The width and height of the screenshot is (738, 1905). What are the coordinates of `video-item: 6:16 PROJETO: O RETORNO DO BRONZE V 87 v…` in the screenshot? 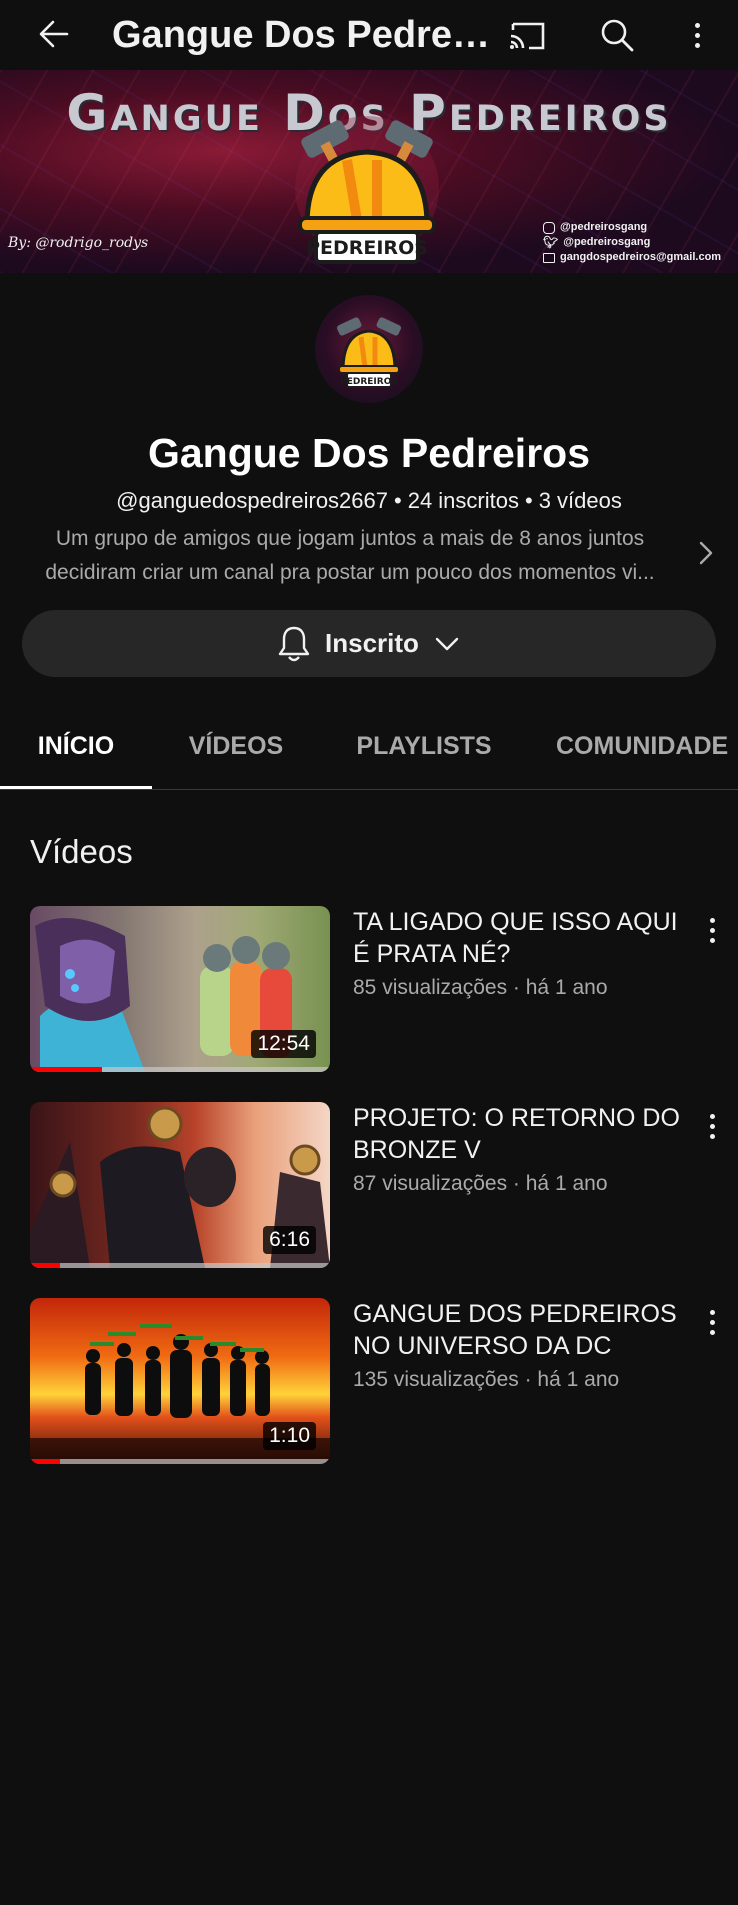 It's located at (369, 1187).